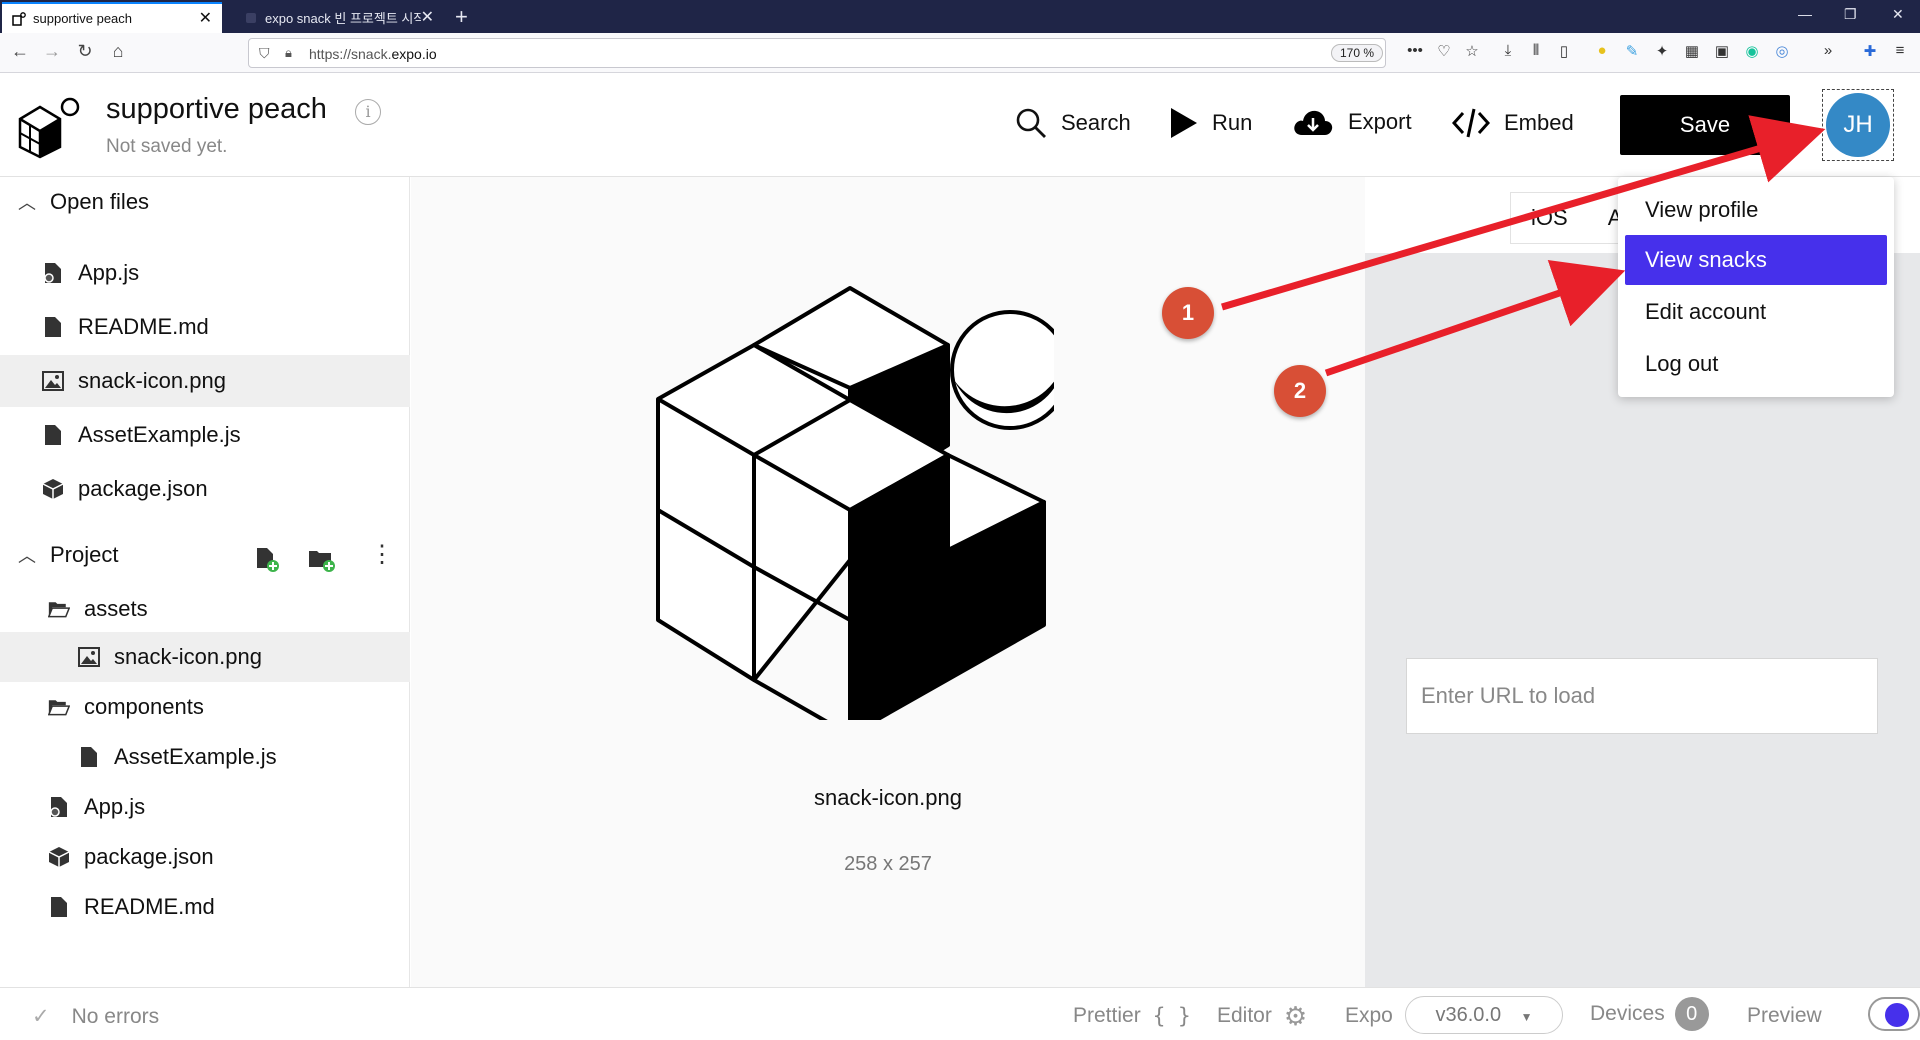  What do you see at coordinates (1549, 218) in the screenshot?
I see `tab-ios: iOS` at bounding box center [1549, 218].